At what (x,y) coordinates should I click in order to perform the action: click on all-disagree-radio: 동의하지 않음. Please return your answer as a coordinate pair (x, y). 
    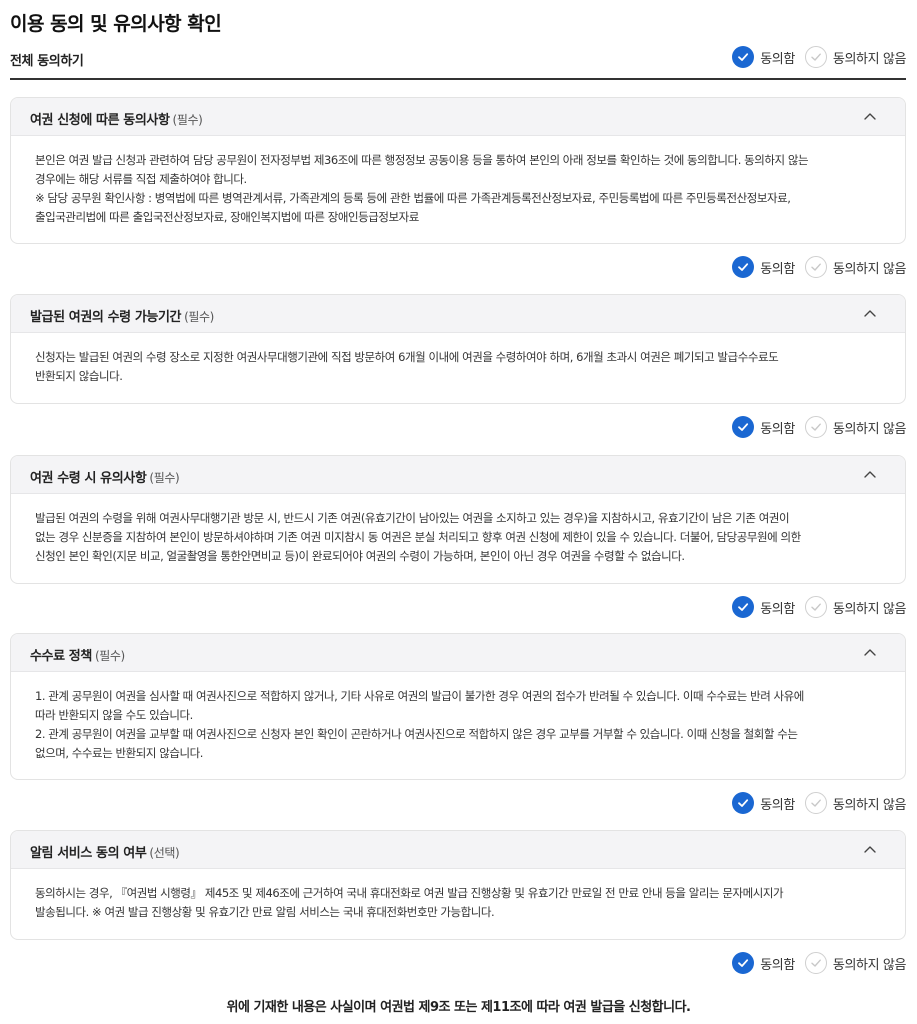
    Looking at the image, I should click on (855, 57).